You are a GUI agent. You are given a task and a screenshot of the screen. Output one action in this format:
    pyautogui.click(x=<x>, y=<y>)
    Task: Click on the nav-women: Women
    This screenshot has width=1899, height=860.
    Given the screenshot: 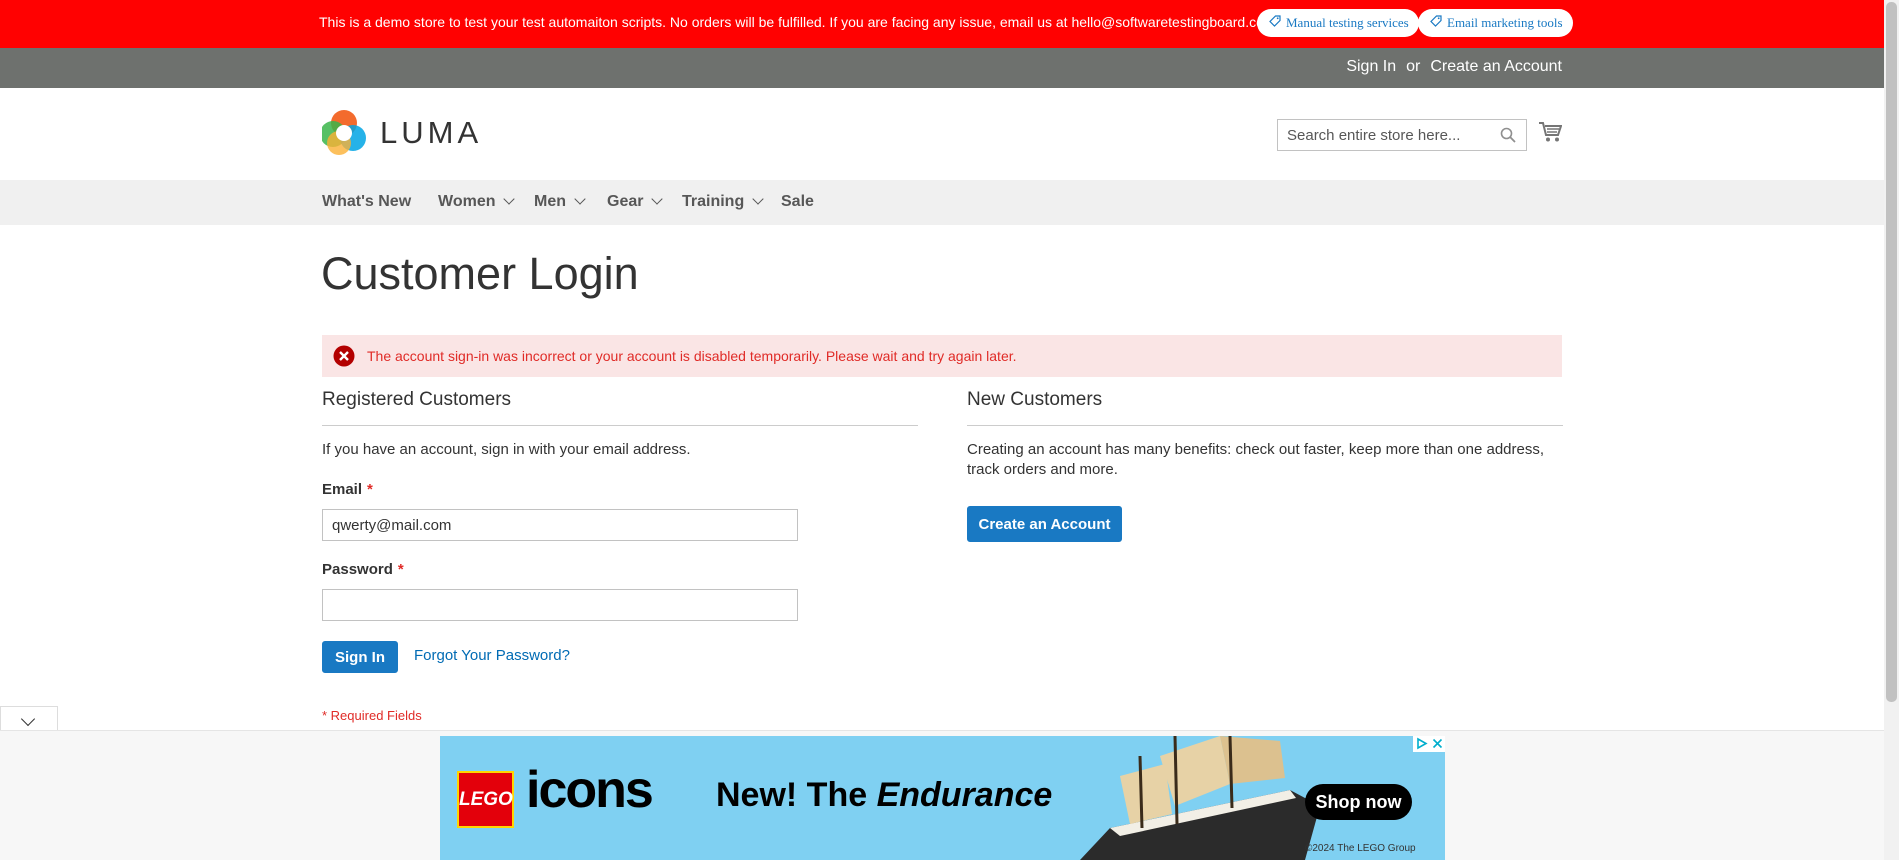 What is the action you would take?
    pyautogui.click(x=477, y=202)
    